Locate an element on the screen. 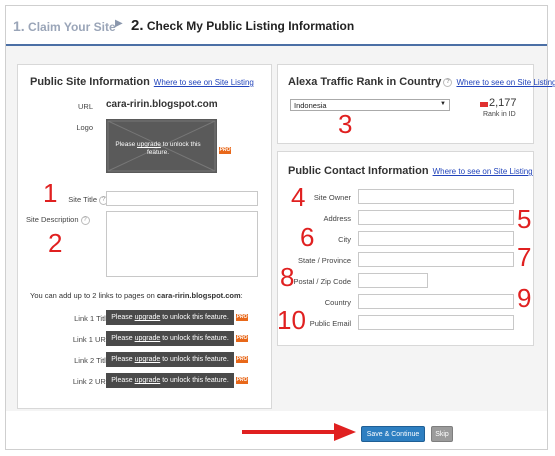  step2-number: 2. is located at coordinates (137, 25).